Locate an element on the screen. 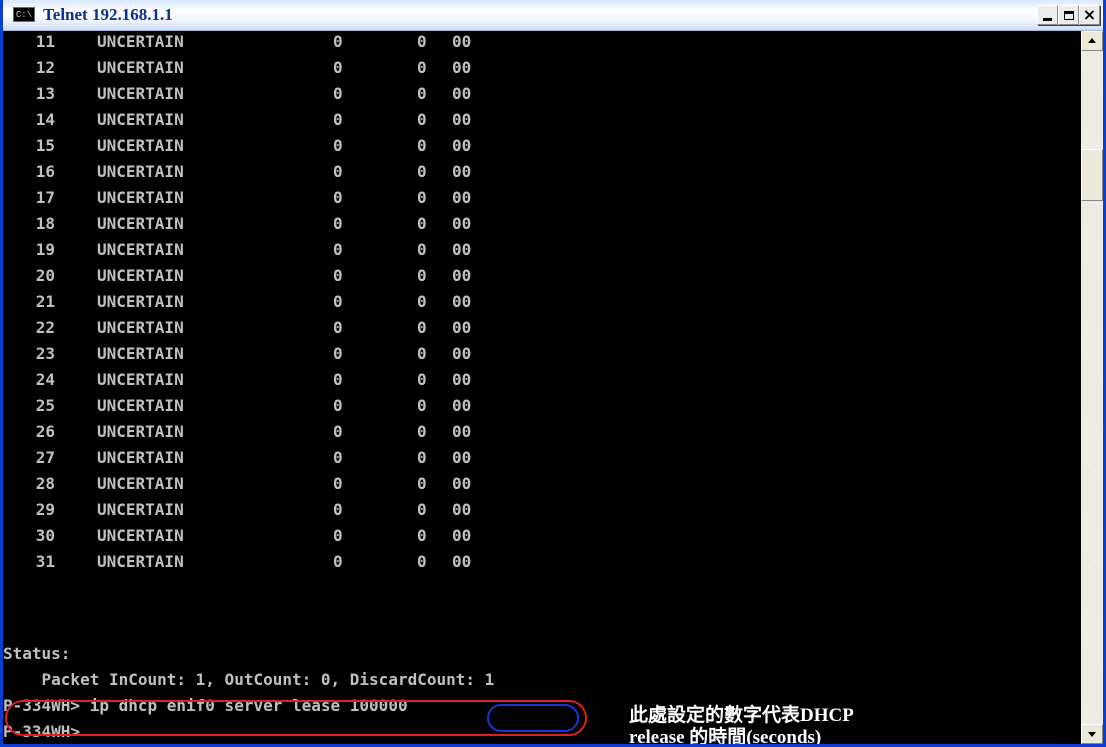 The height and width of the screenshot is (747, 1106). scroll-down-button is located at coordinates (1092, 734).